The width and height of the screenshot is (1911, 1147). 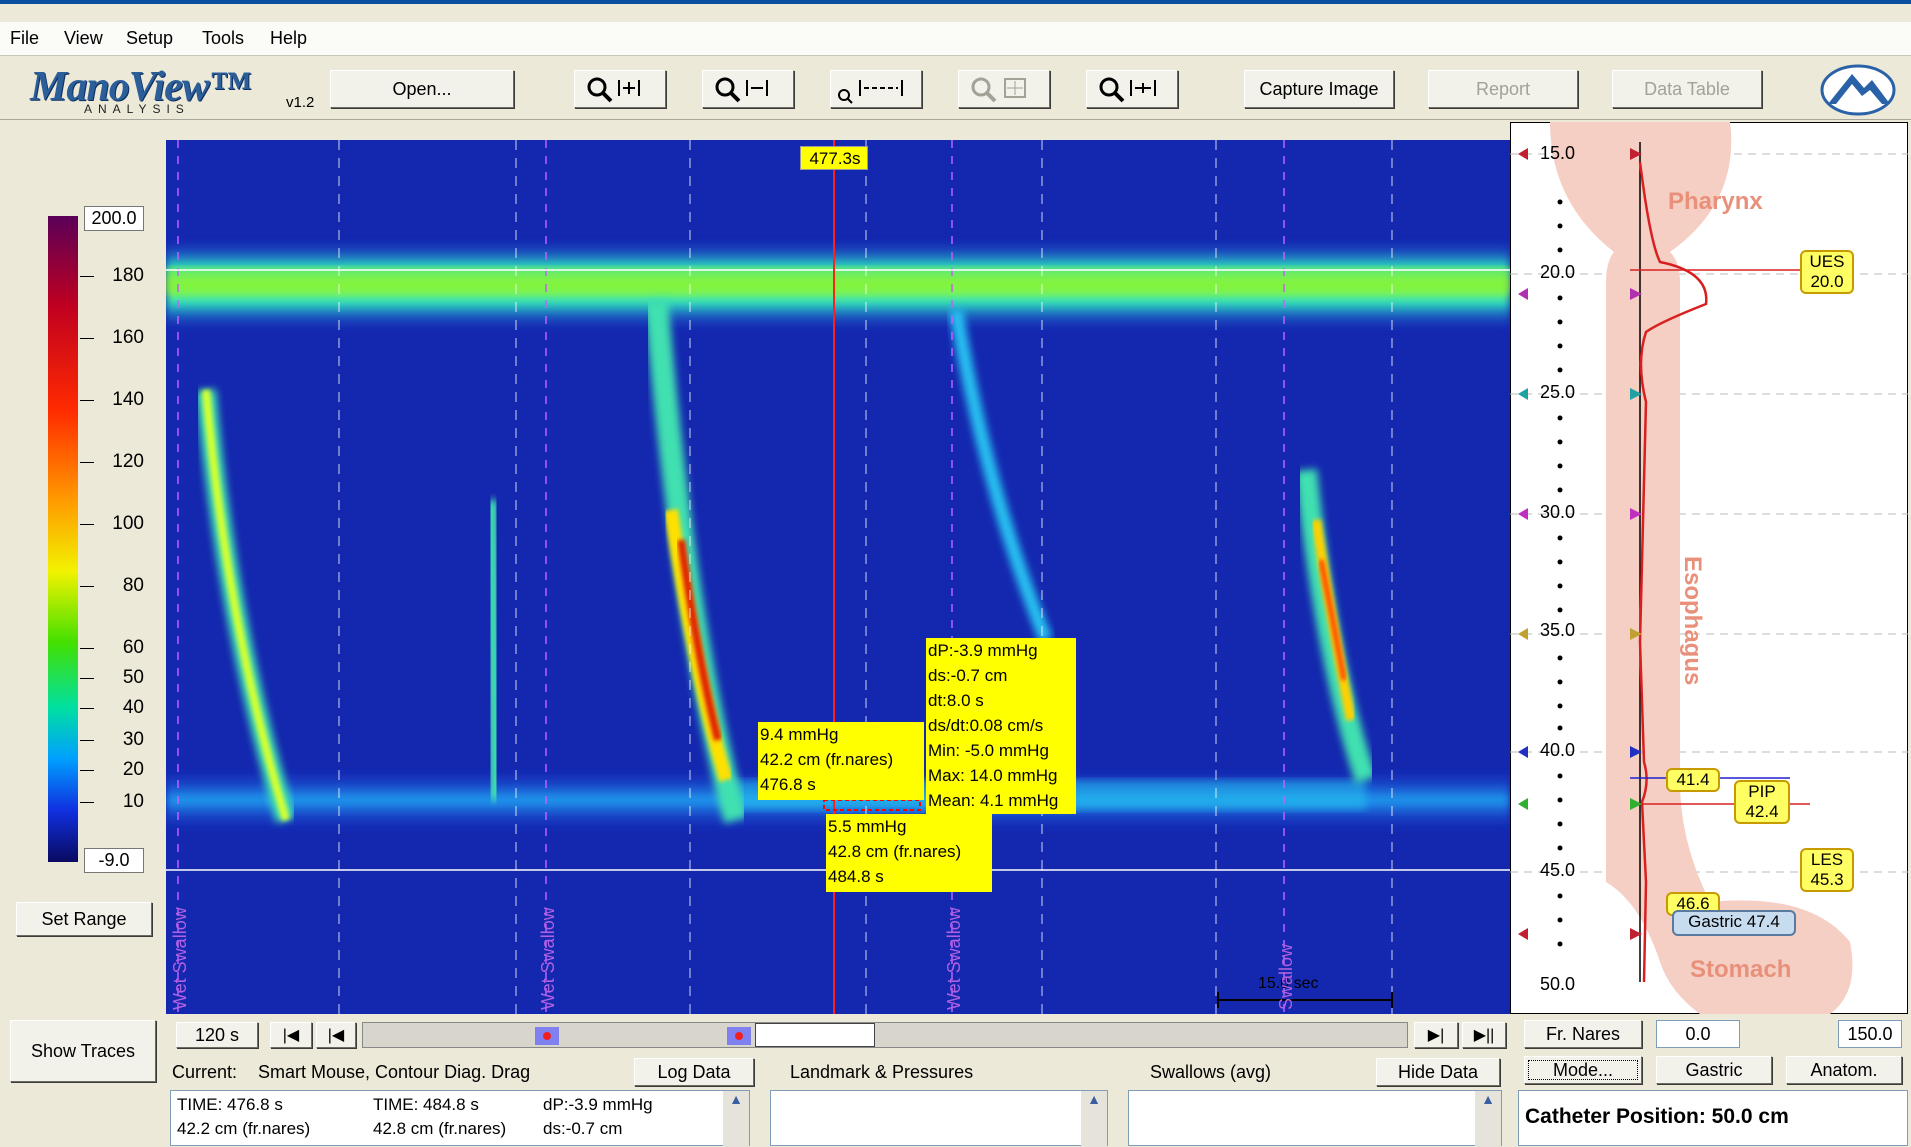 I want to click on colorbar-tick-label: 30, so click(x=133, y=739).